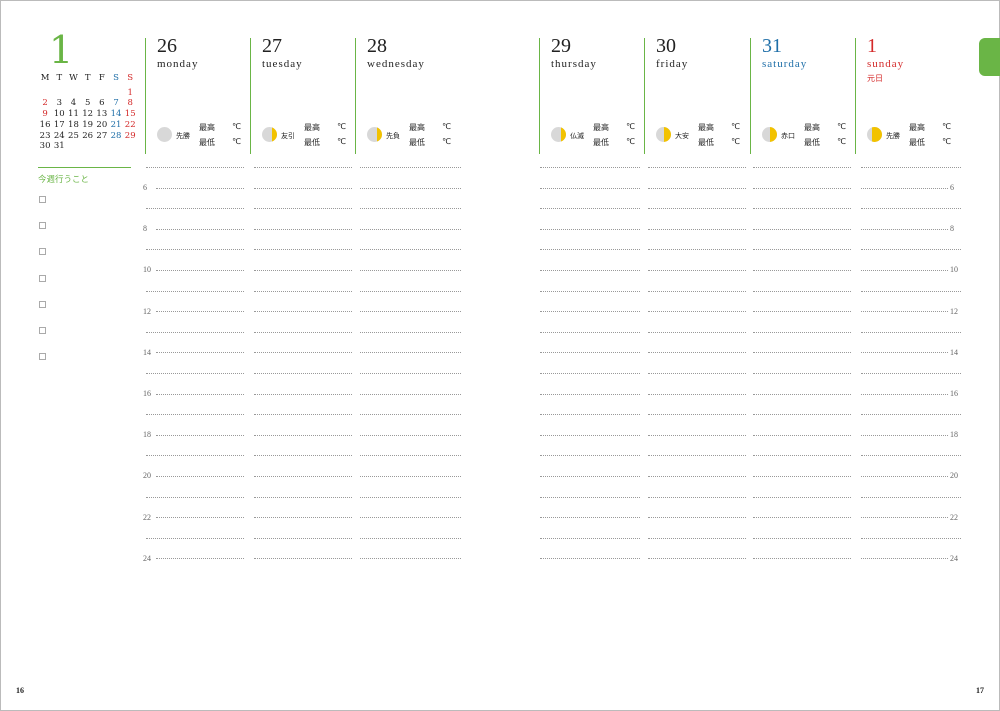 The width and height of the screenshot is (1000, 711). Describe the element at coordinates (272, 46) in the screenshot. I see `day-number: 27` at that location.